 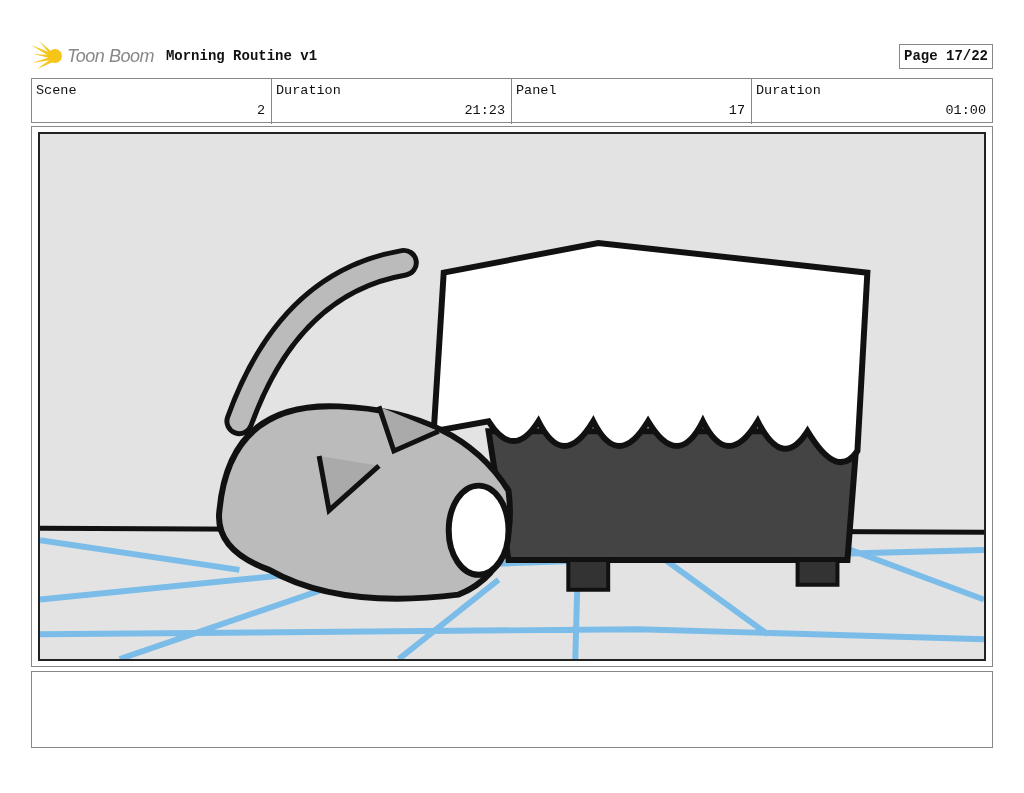 I want to click on logo-text: Toon Boom, so click(x=110, y=56).